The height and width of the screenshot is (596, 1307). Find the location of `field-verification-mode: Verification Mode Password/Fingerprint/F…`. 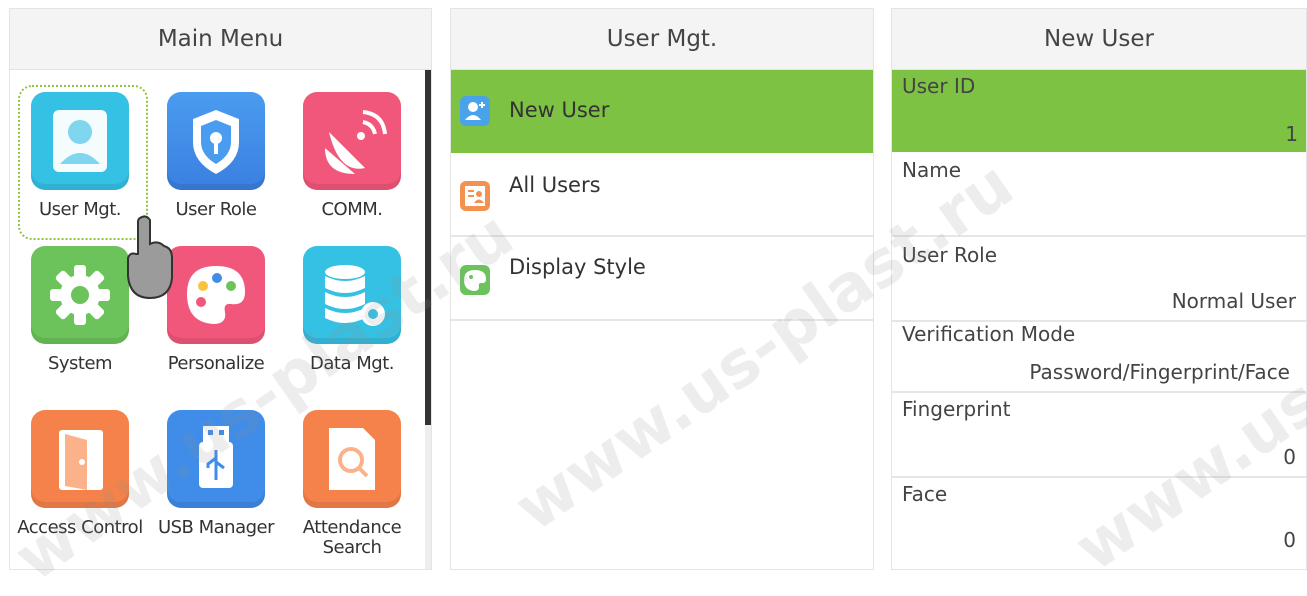

field-verification-mode: Verification Mode Password/Fingerprint/F… is located at coordinates (1099, 357).